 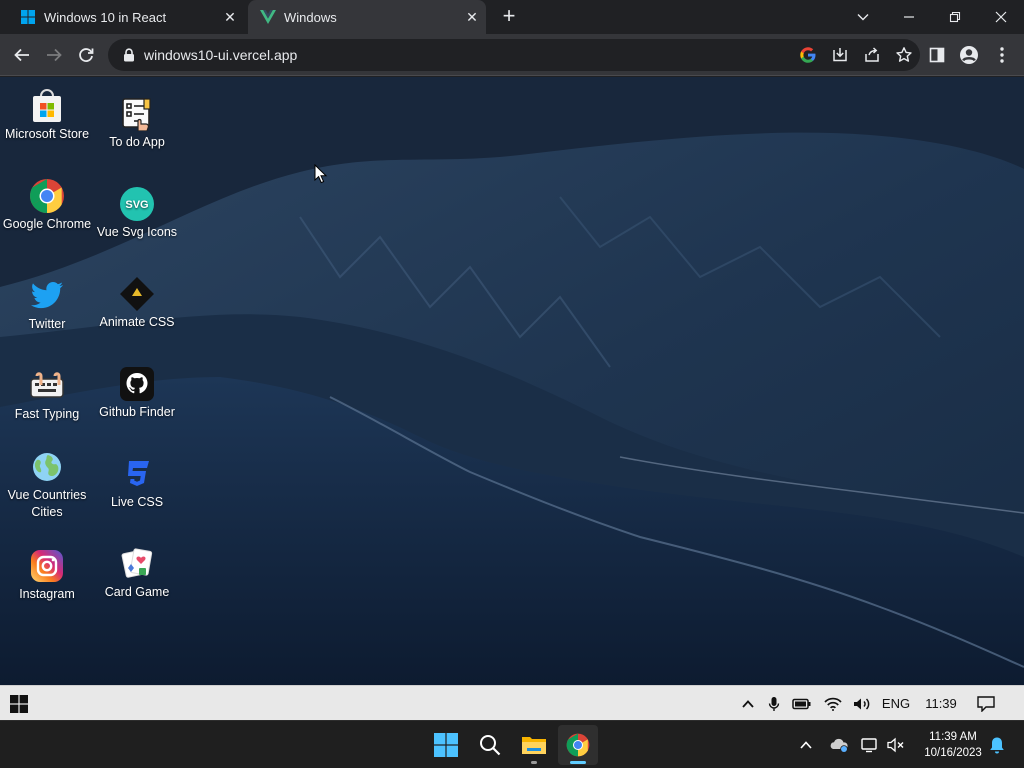 I want to click on star-icon, so click(x=904, y=54).